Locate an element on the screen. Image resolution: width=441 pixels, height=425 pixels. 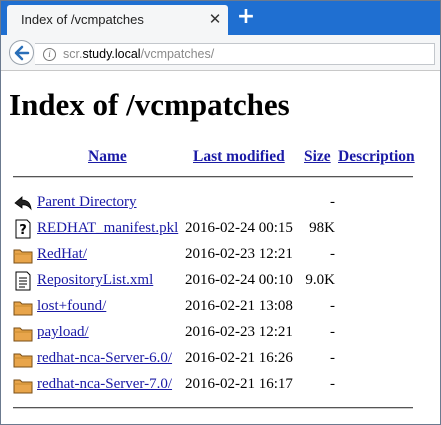
navigation-bar: i scr.study.local/vcmpatches/ is located at coordinates (220, 53).